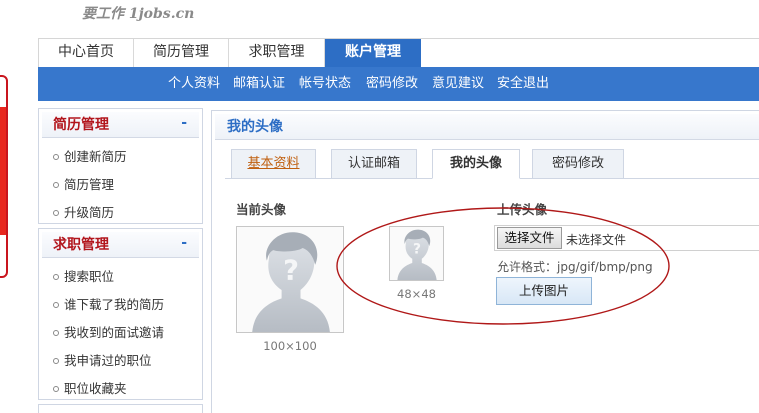 This screenshot has width=759, height=413. I want to click on sidebar-item-applied-jobs: 我申请过的职位, so click(102, 359).